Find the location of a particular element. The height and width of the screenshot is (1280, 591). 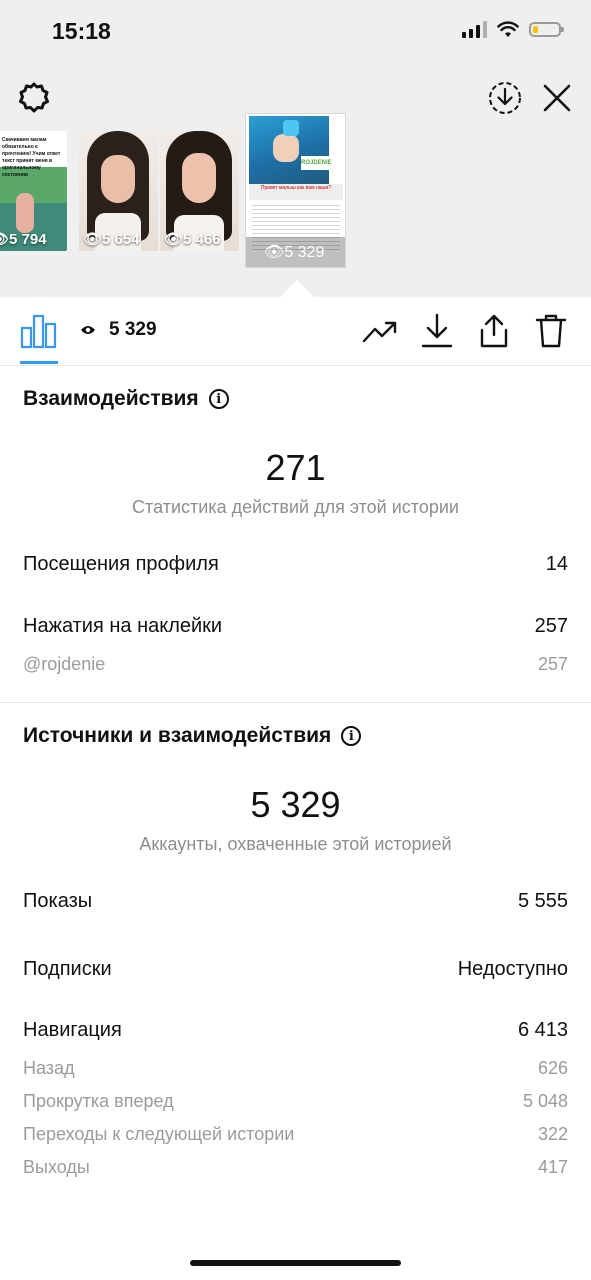

discovery-title: Источники и взаимодействия i is located at coordinates (192, 736).